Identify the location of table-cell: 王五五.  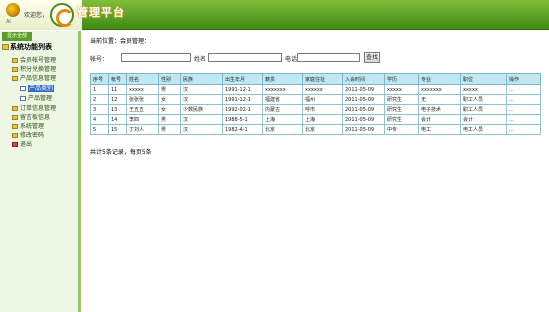
(142, 109).